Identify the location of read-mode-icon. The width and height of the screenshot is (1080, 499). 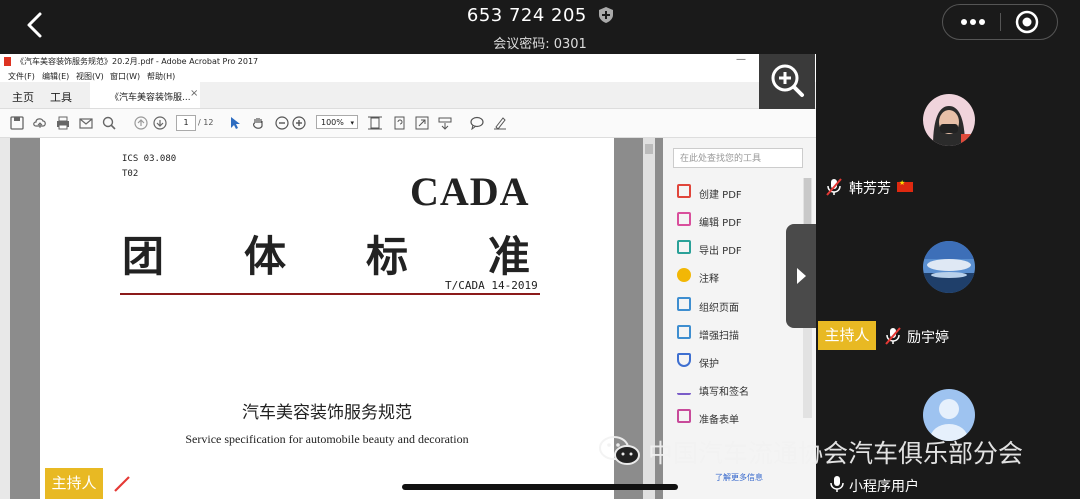
(445, 123).